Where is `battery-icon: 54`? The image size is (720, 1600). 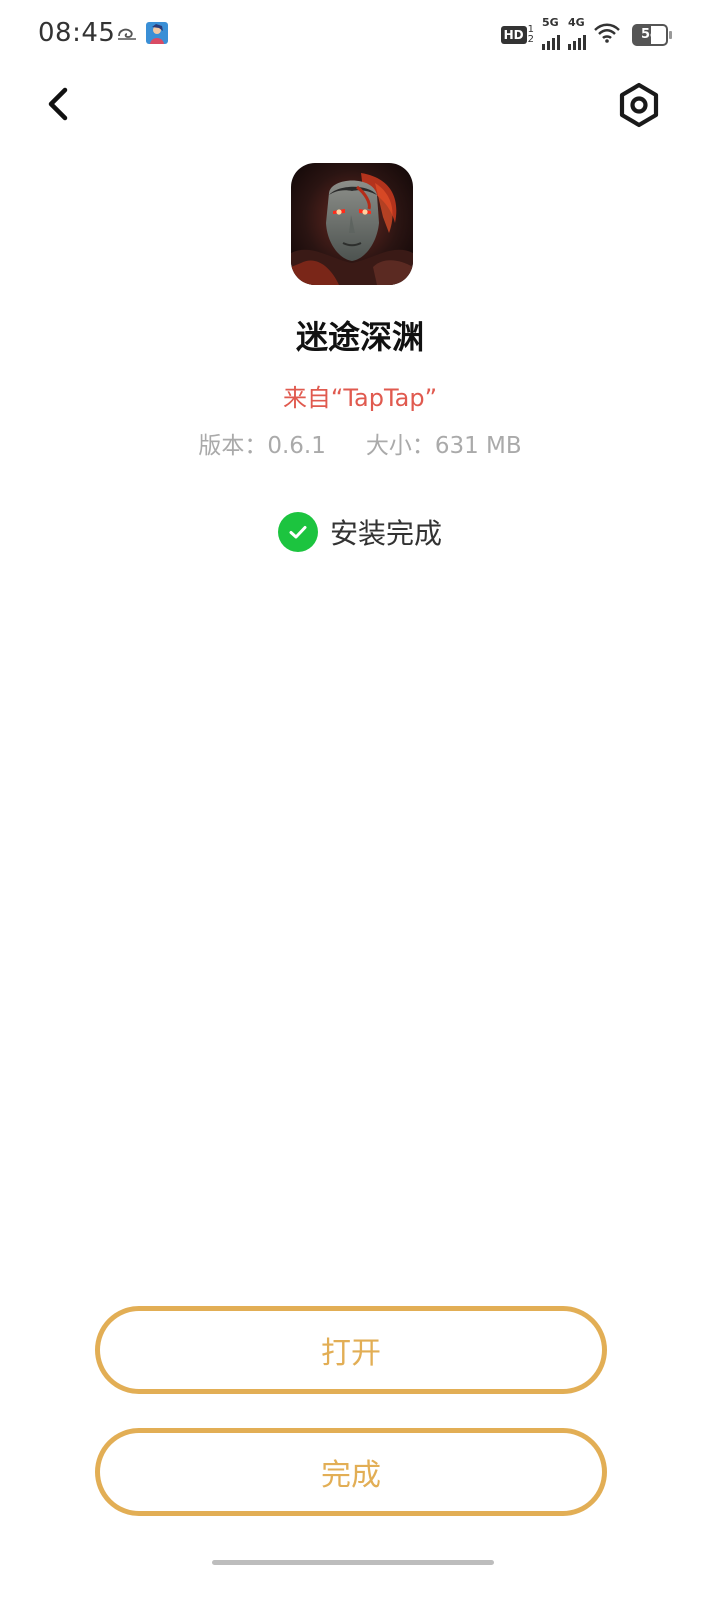 battery-icon: 54 is located at coordinates (652, 35).